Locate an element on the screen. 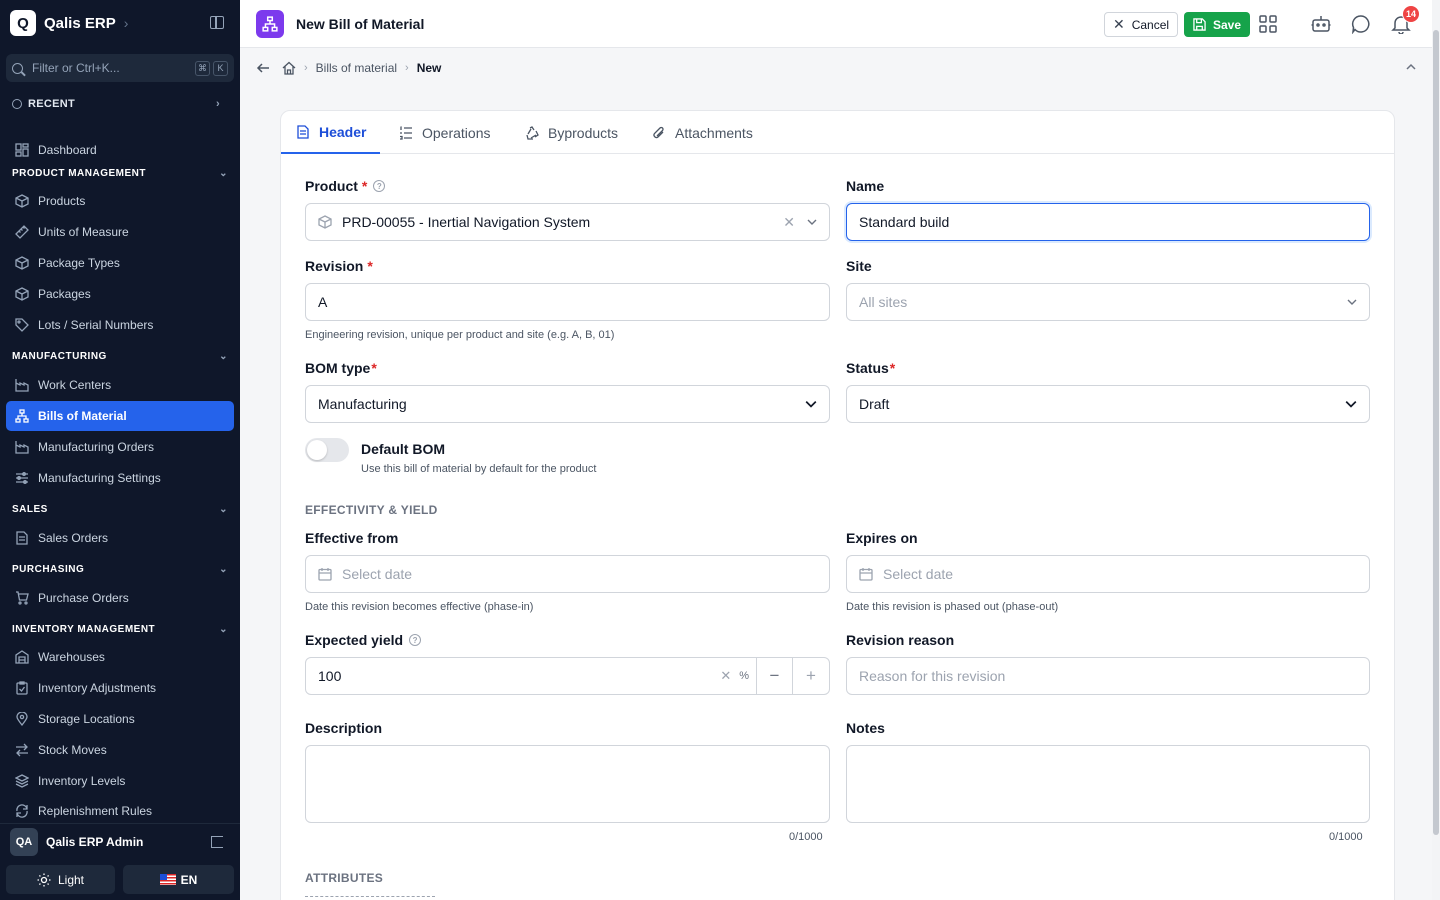 This screenshot has height=900, width=1440. section-inventory: INVENTORY MANAGEMENT ⌄ is located at coordinates (120, 629).